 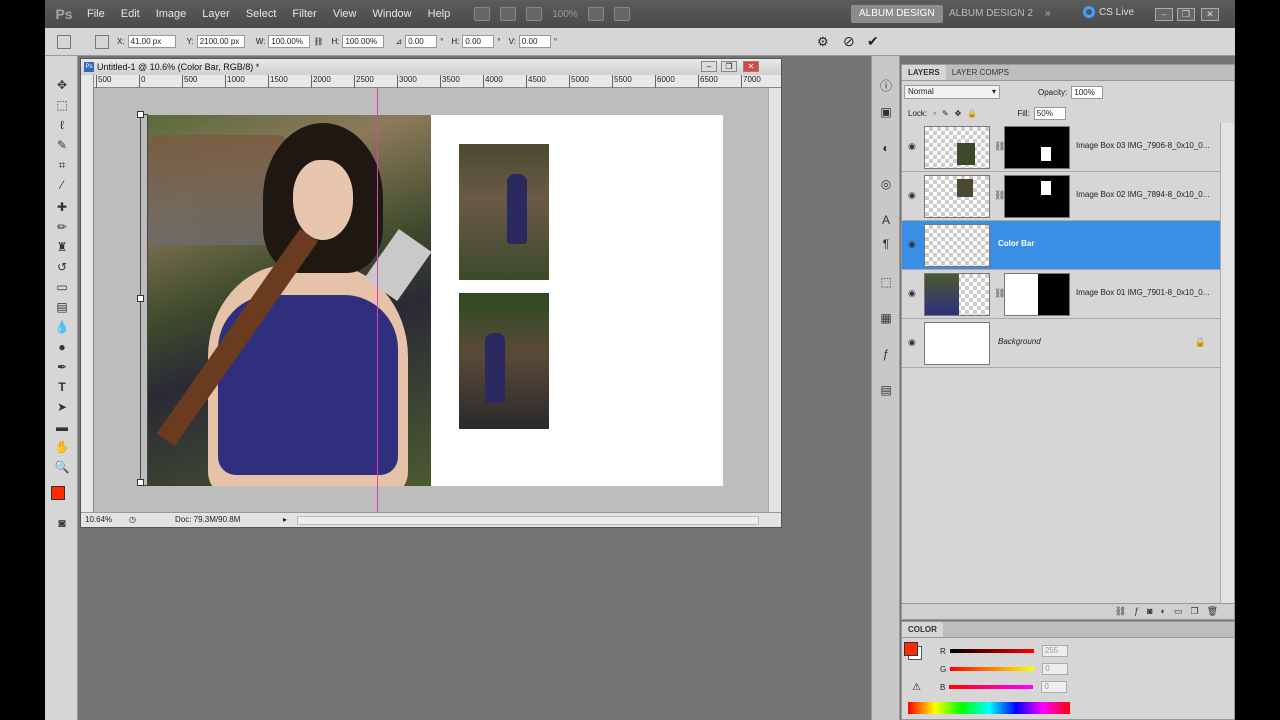 What do you see at coordinates (1087, 92) in the screenshot?
I see `opacity-field: 100%` at bounding box center [1087, 92].